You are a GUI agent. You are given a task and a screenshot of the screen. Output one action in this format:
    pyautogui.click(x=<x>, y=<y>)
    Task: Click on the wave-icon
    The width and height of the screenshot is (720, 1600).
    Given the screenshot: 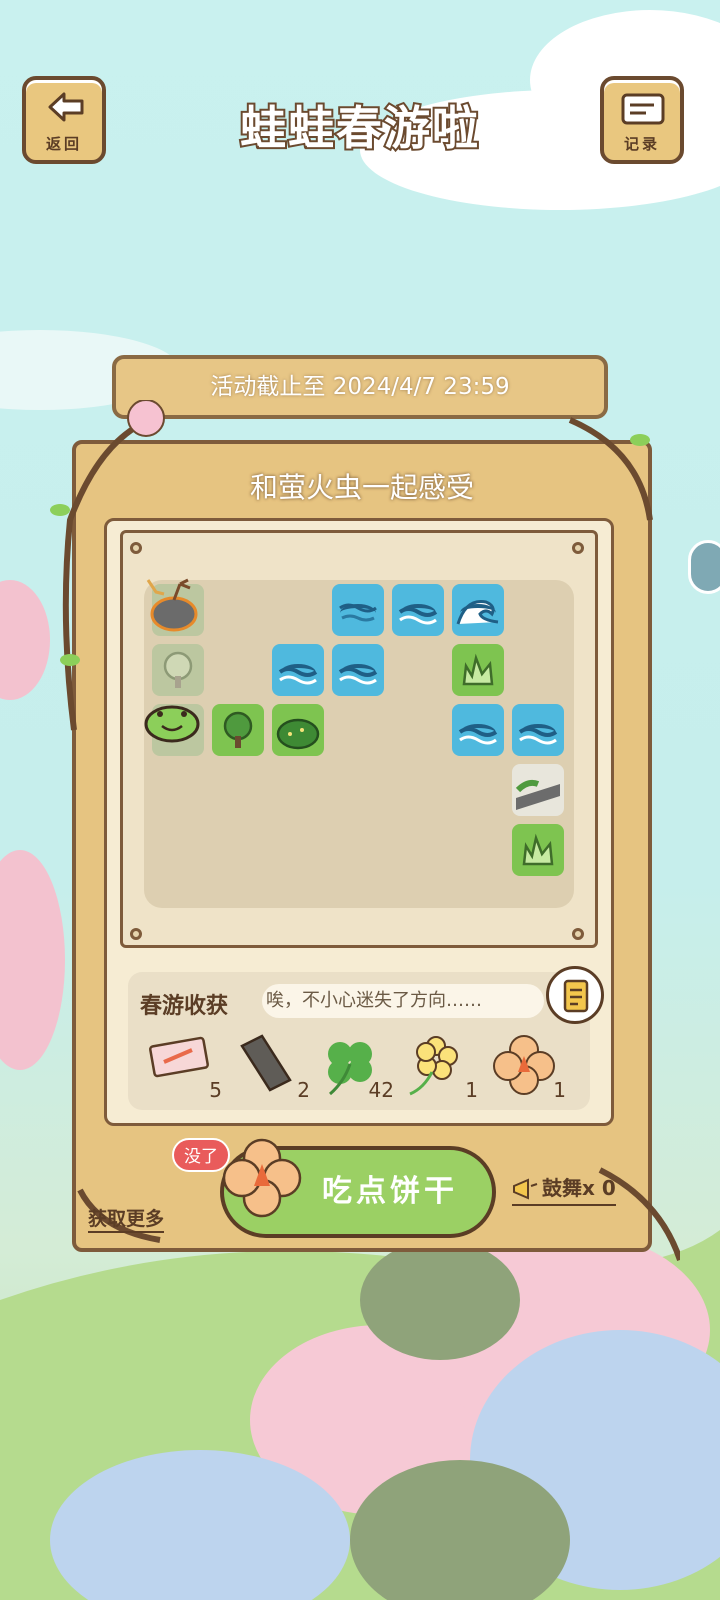 What is the action you would take?
    pyautogui.click(x=477, y=612)
    